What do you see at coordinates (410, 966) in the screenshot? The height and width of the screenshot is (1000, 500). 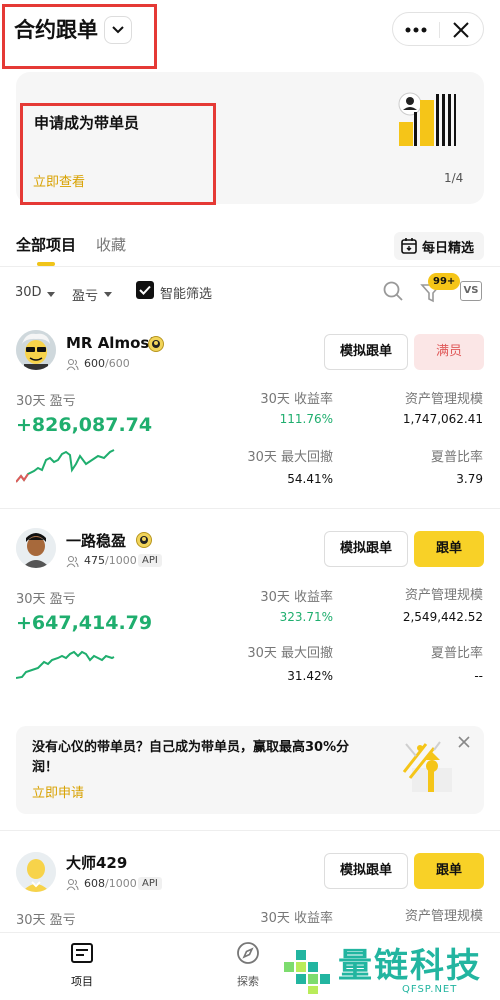 I see `watermark-text: 量链科技` at bounding box center [410, 966].